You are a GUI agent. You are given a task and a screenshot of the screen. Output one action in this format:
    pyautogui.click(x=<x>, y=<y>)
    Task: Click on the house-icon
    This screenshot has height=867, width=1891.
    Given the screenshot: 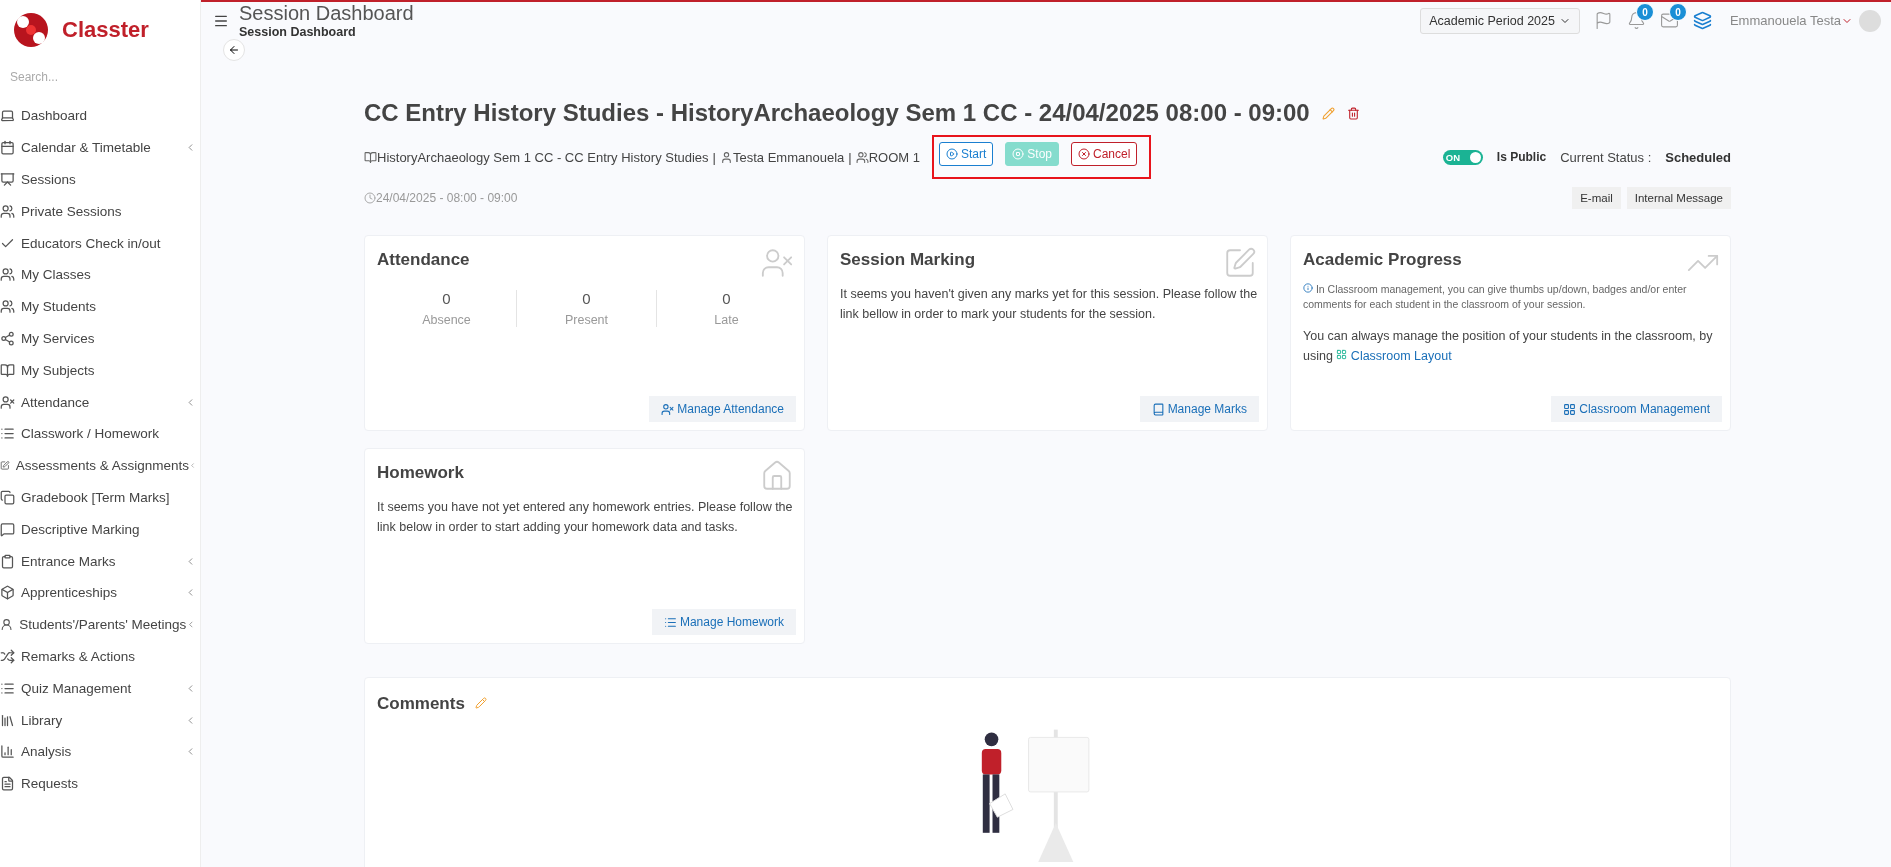 What is the action you would take?
    pyautogui.click(x=777, y=476)
    